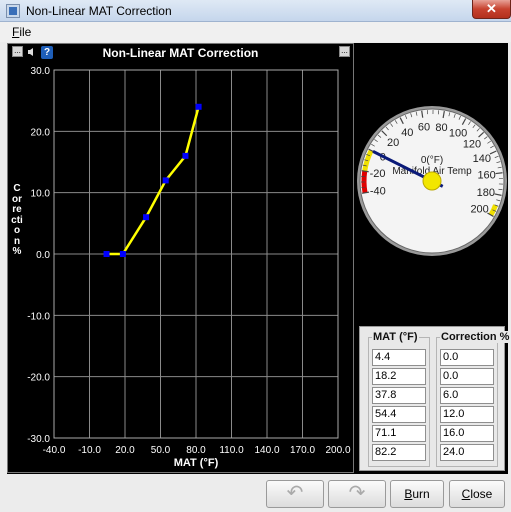 The width and height of the screenshot is (511, 512). I want to click on x-tick-label: 80.0, so click(196, 450).